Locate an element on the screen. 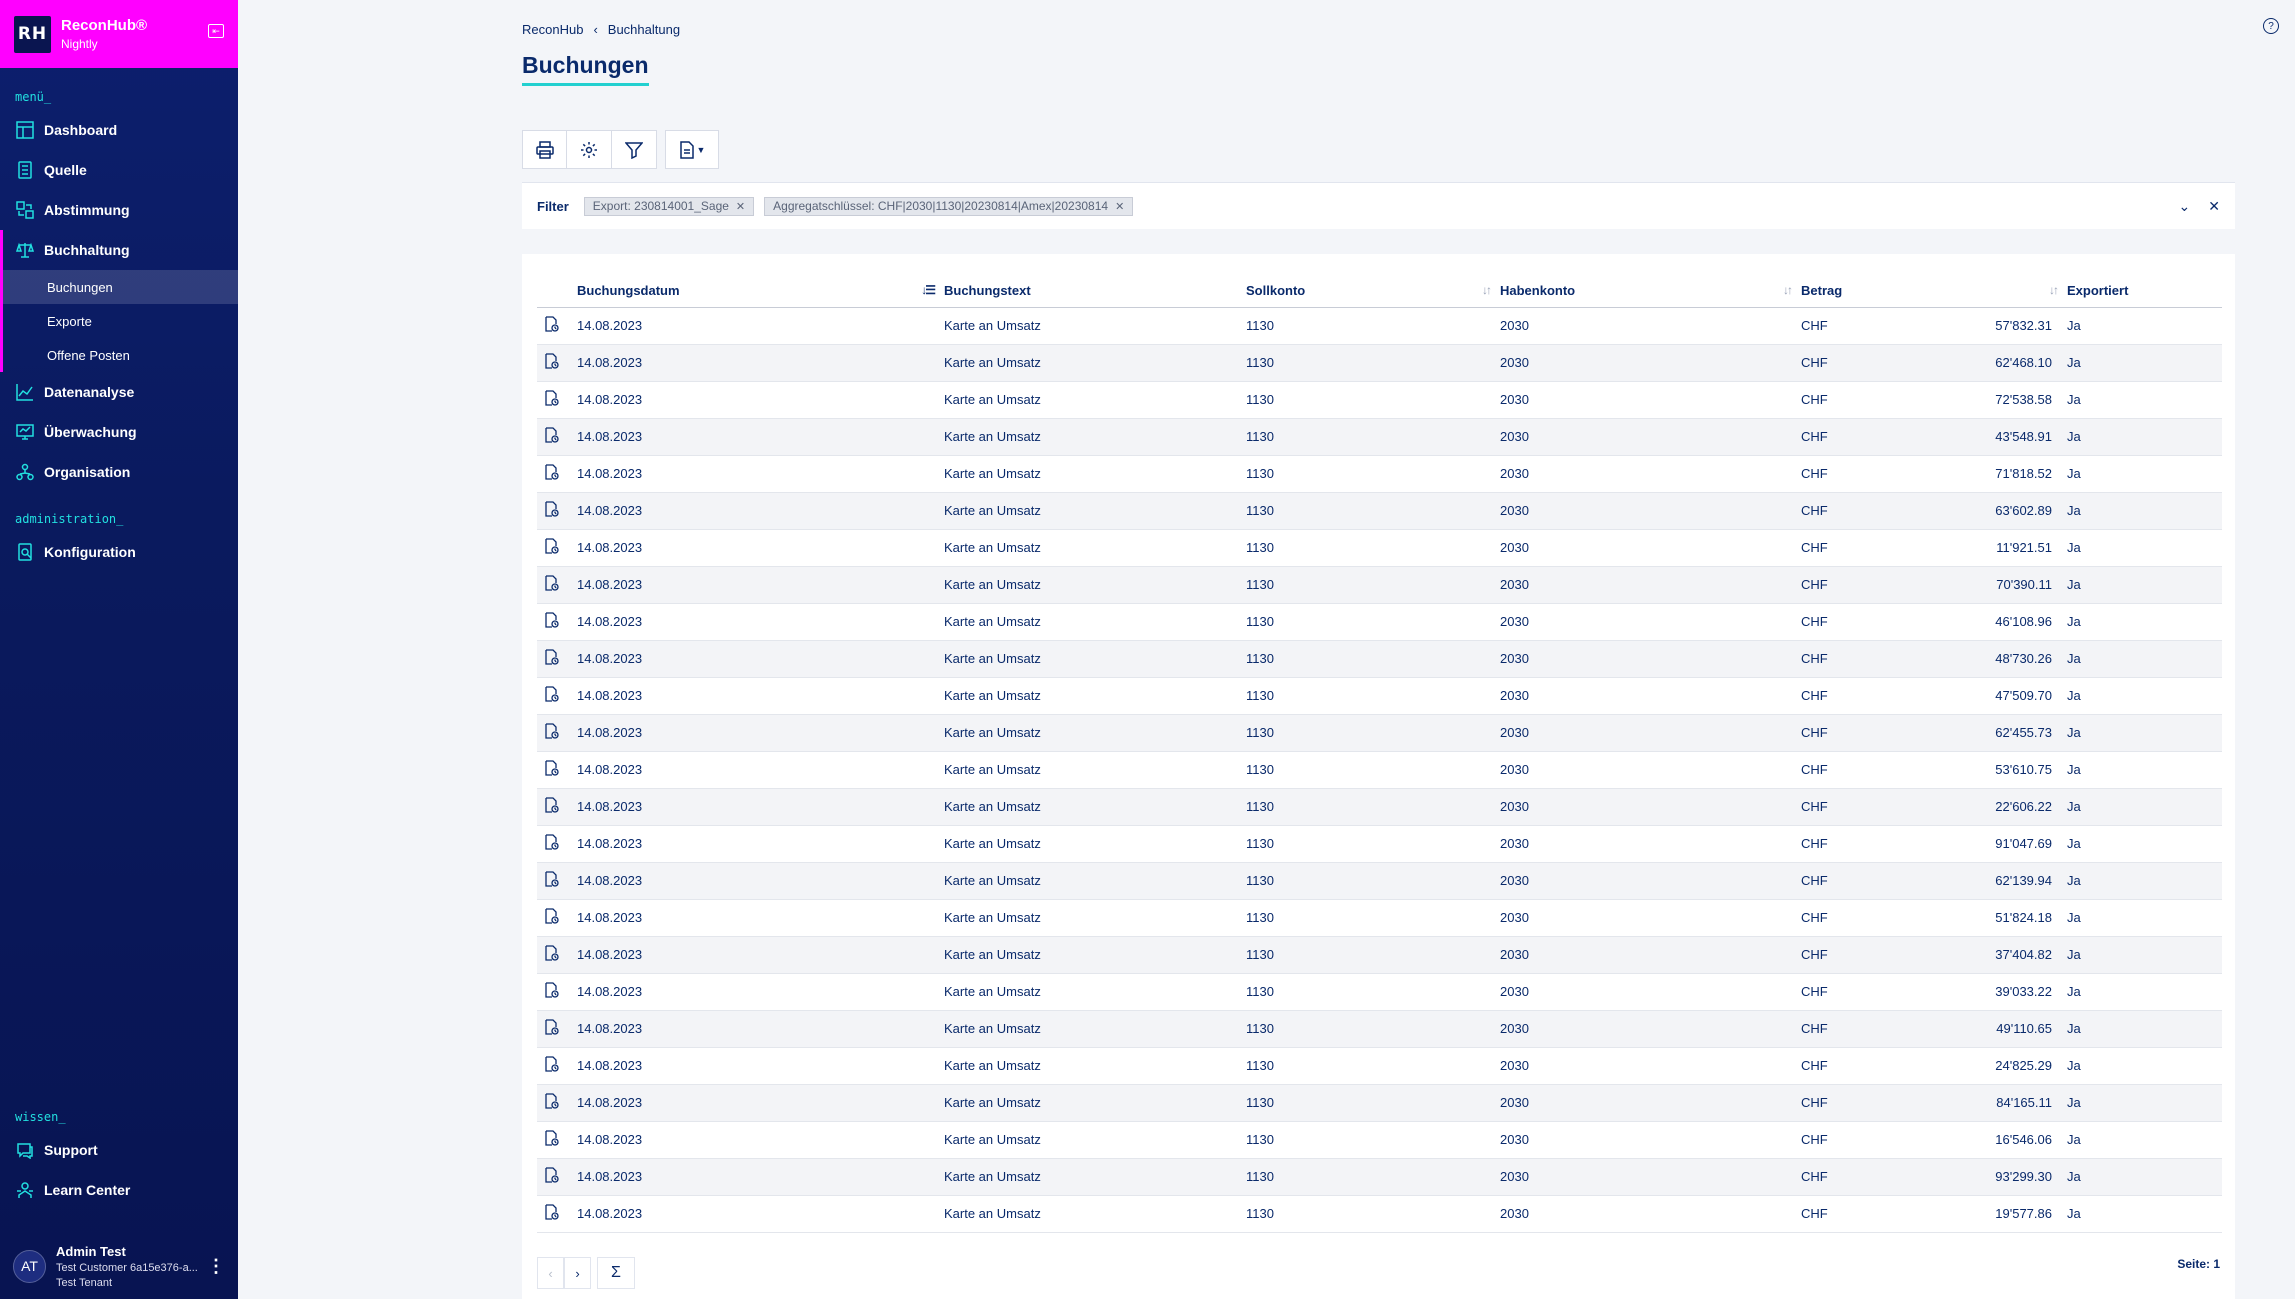 The height and width of the screenshot is (1299, 2295). breadcrumb-root: ReconHub is located at coordinates (552, 29).